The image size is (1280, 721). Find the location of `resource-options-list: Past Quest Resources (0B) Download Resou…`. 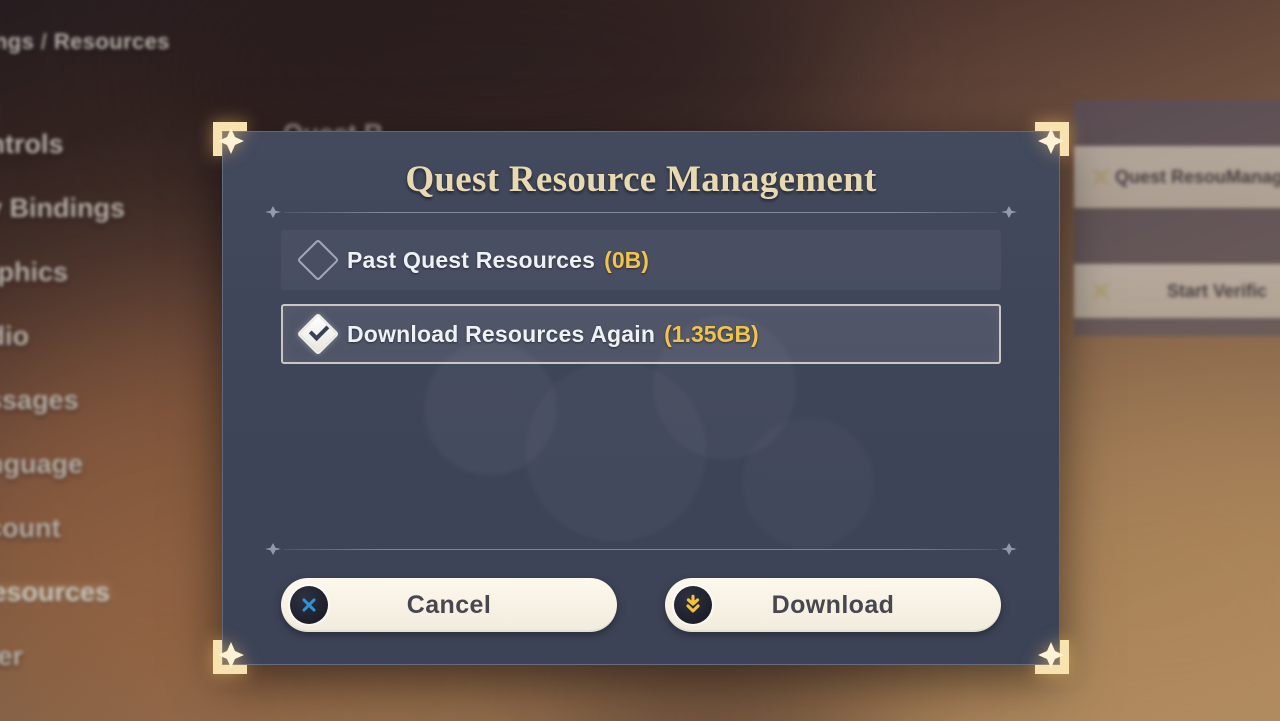

resource-options-list: Past Quest Resources (0B) Download Resou… is located at coordinates (641, 304).